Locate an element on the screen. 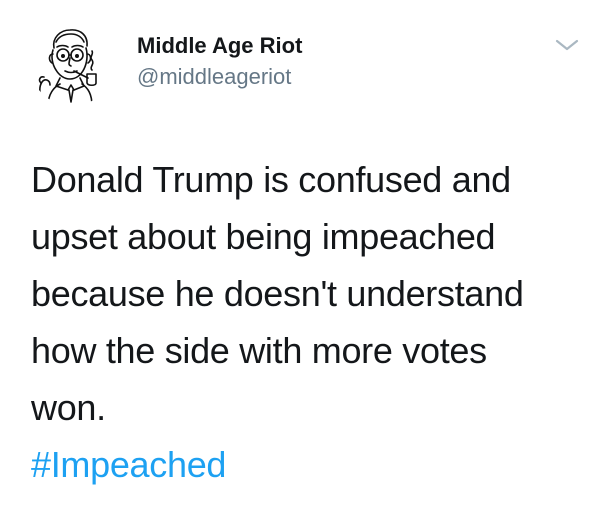 The image size is (608, 521). hashtag-link: #Impeached is located at coordinates (128, 464).